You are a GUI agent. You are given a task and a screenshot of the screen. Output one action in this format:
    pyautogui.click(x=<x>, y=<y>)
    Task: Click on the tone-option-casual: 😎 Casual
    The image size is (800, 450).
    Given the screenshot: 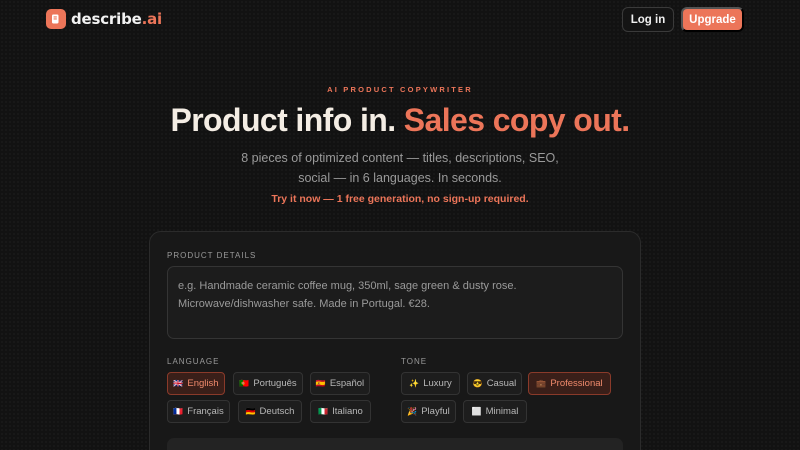 What is the action you would take?
    pyautogui.click(x=494, y=383)
    